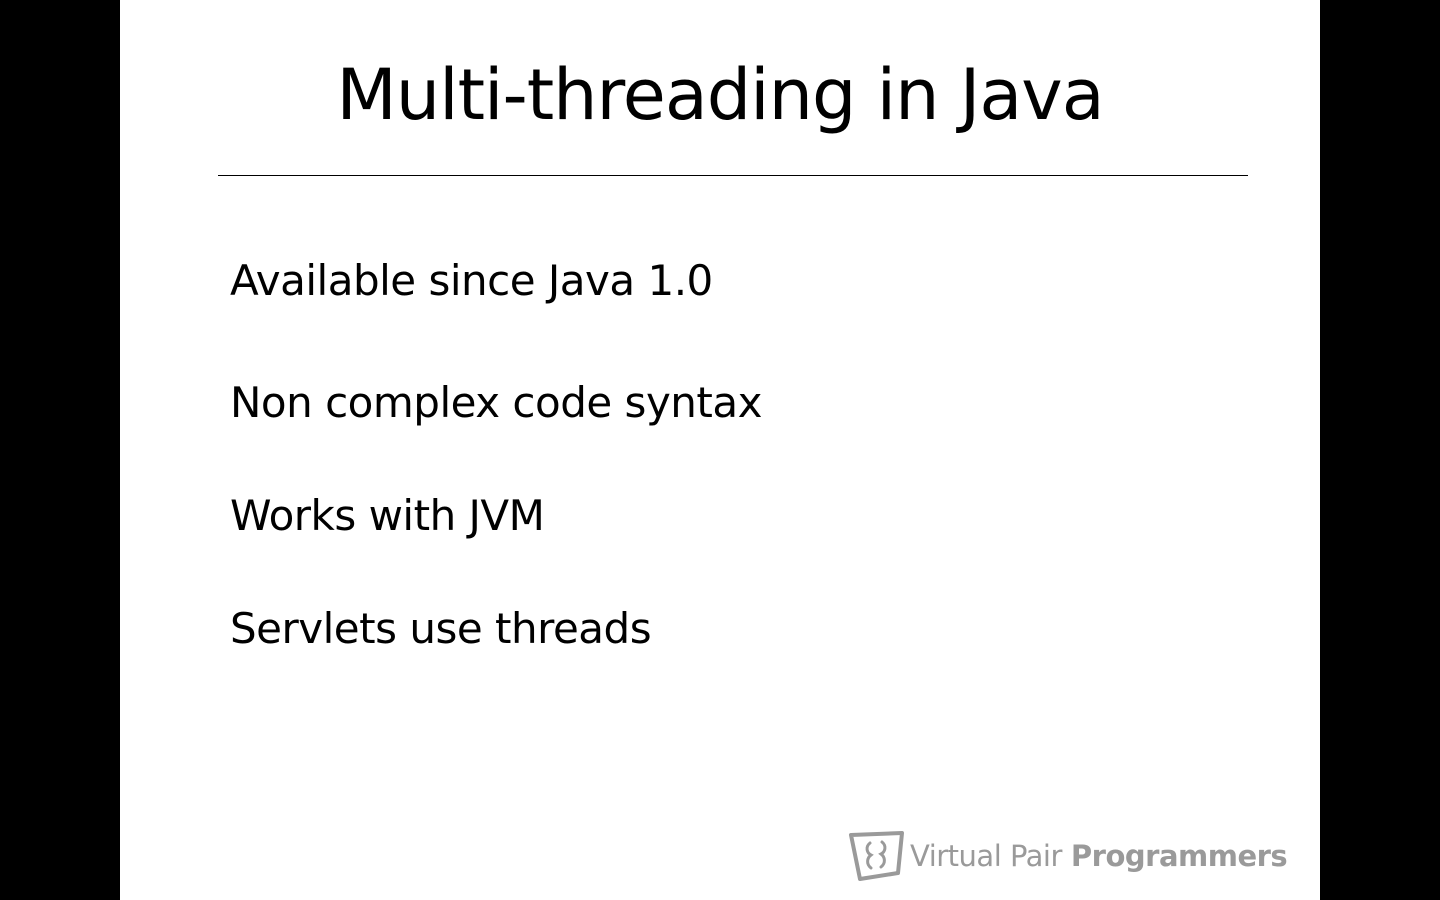 This screenshot has width=1440, height=900. I want to click on bullet-item: Servlets use threads, so click(441, 628).